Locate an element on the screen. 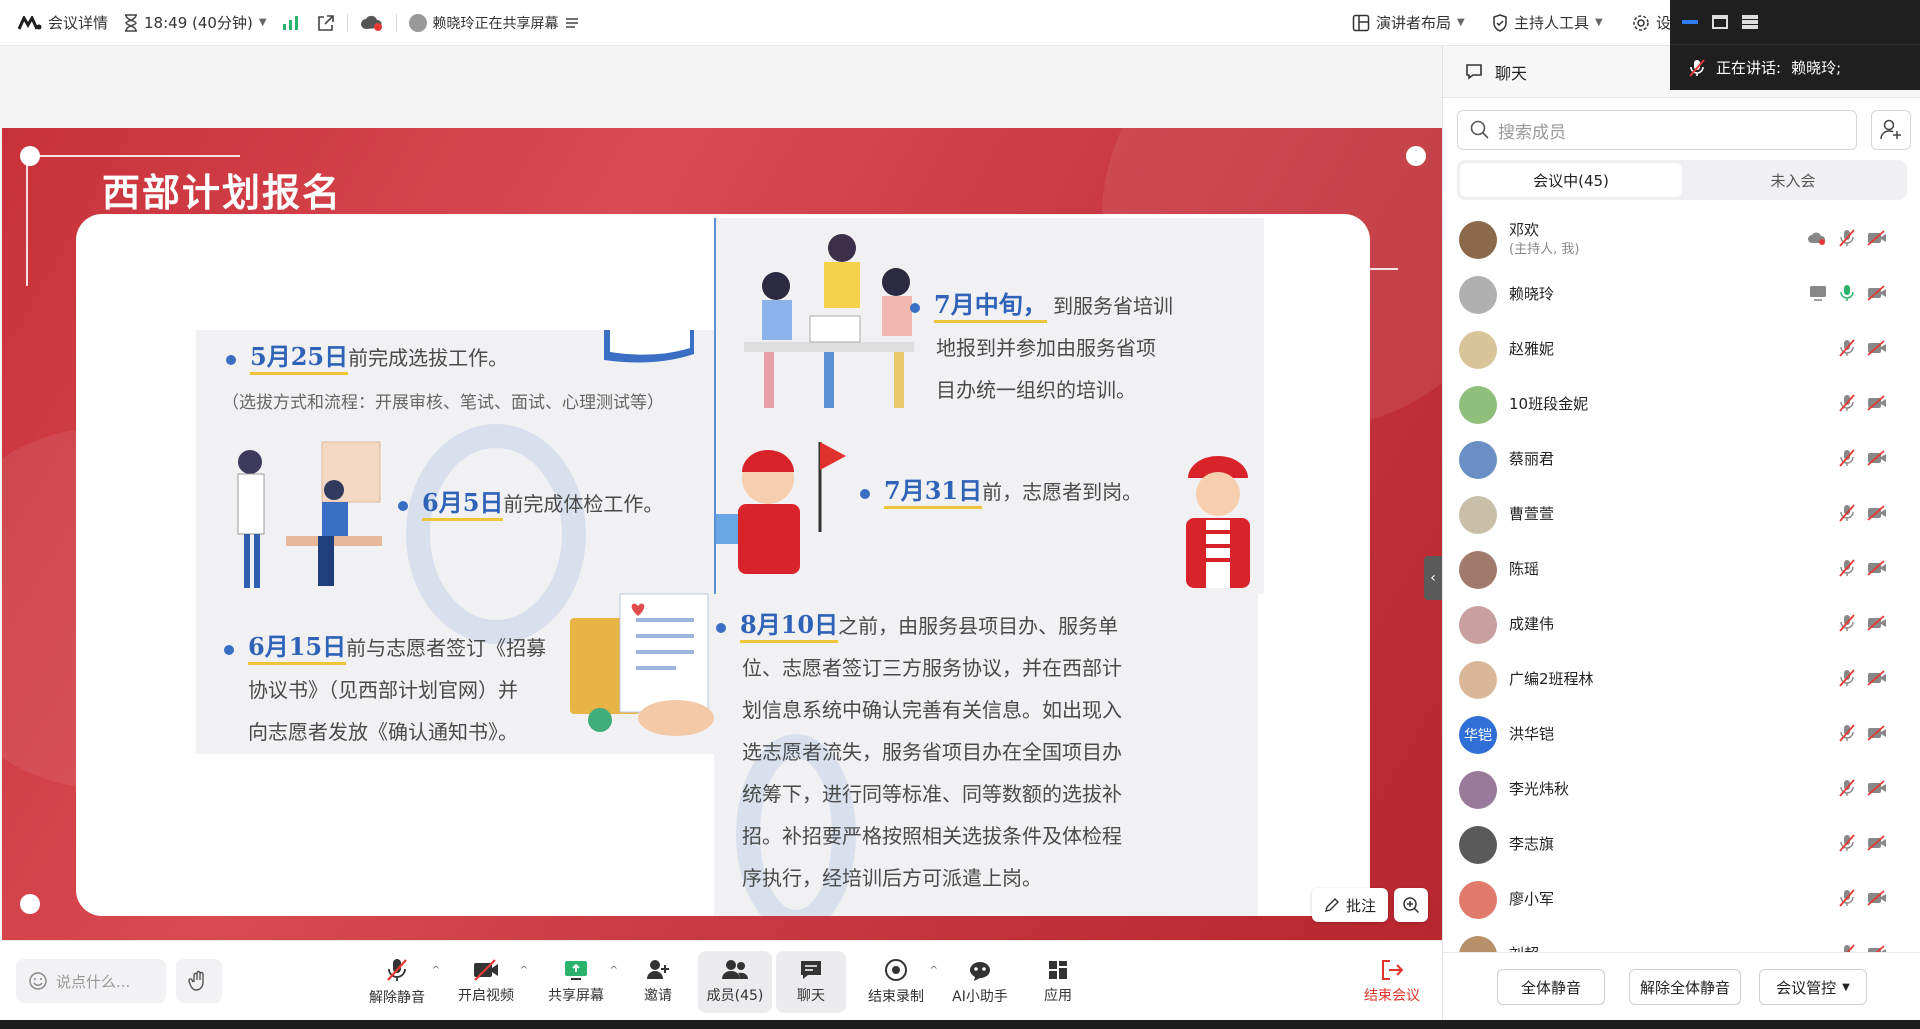 This screenshot has width=1920, height=1029. invite-button: 邀请 is located at coordinates (658, 982).